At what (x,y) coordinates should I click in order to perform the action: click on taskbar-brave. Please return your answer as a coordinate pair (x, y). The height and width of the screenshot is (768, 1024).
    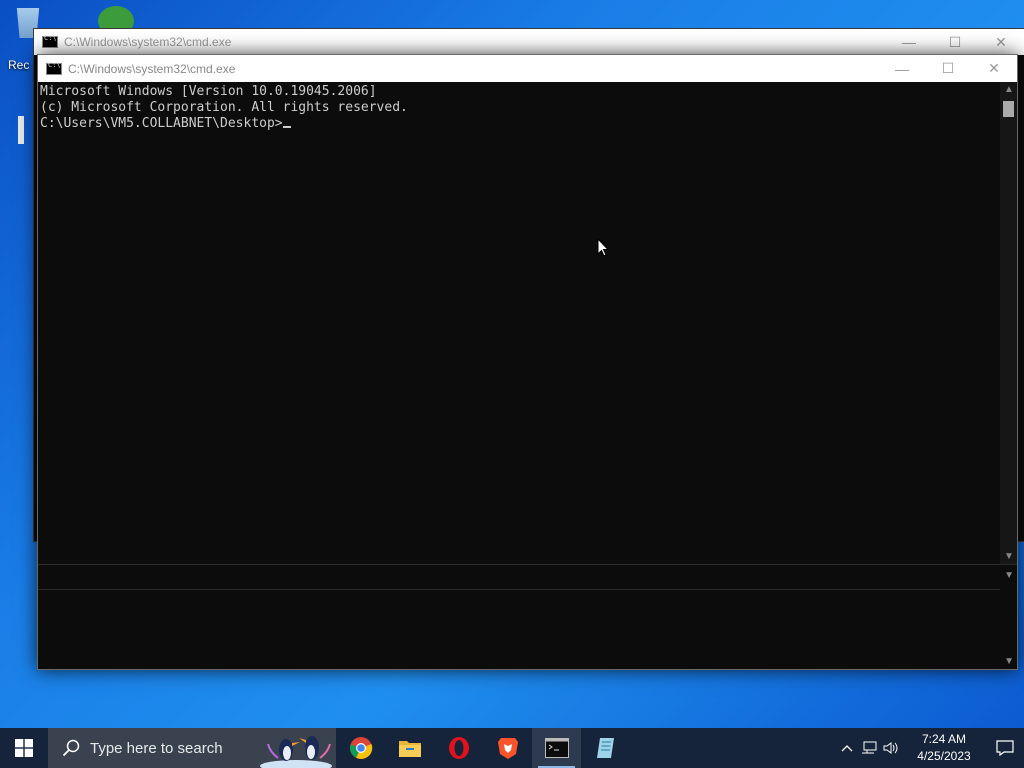
    Looking at the image, I should click on (507, 748).